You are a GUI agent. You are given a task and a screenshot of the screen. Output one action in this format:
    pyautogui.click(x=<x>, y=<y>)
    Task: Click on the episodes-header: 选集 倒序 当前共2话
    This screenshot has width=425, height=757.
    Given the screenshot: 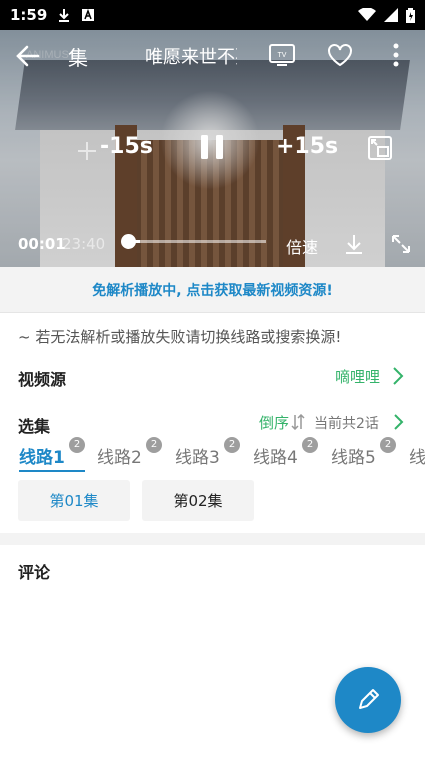 What is the action you would take?
    pyautogui.click(x=212, y=422)
    